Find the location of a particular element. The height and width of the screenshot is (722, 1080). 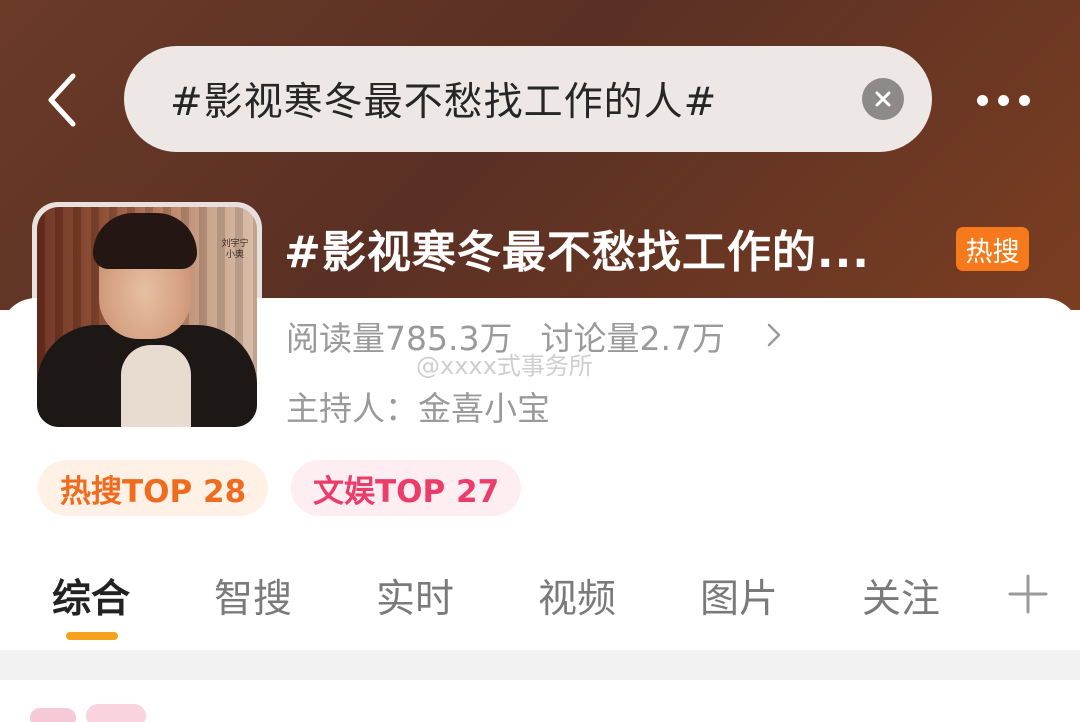

close-icon is located at coordinates (883, 99).